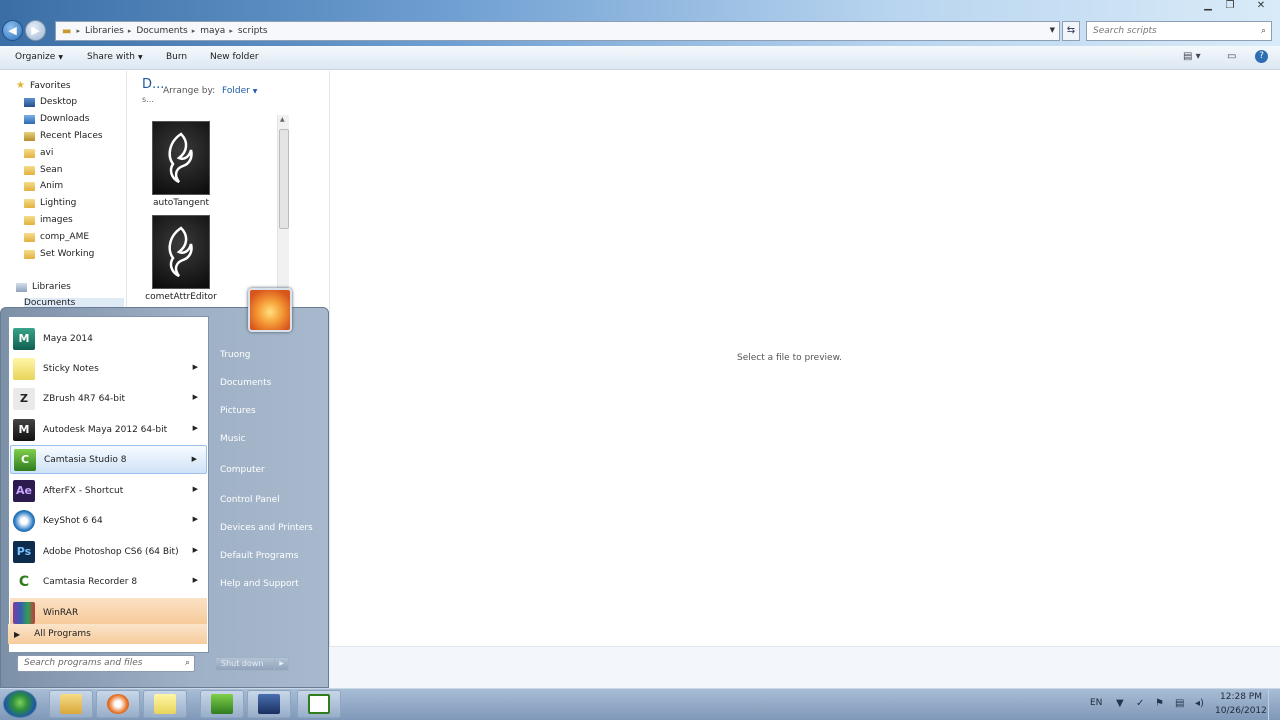 This screenshot has height=720, width=1280. Describe the element at coordinates (181, 164) in the screenshot. I see `file-item: autoTangent` at that location.